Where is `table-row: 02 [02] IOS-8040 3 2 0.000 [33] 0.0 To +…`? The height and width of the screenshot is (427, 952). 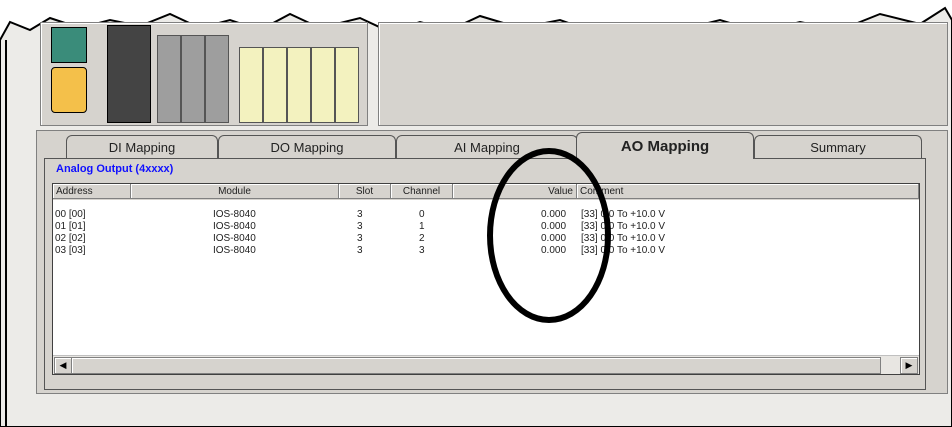
table-row: 02 [02] IOS-8040 3 2 0.000 [33] 0.0 To +… is located at coordinates (486, 238).